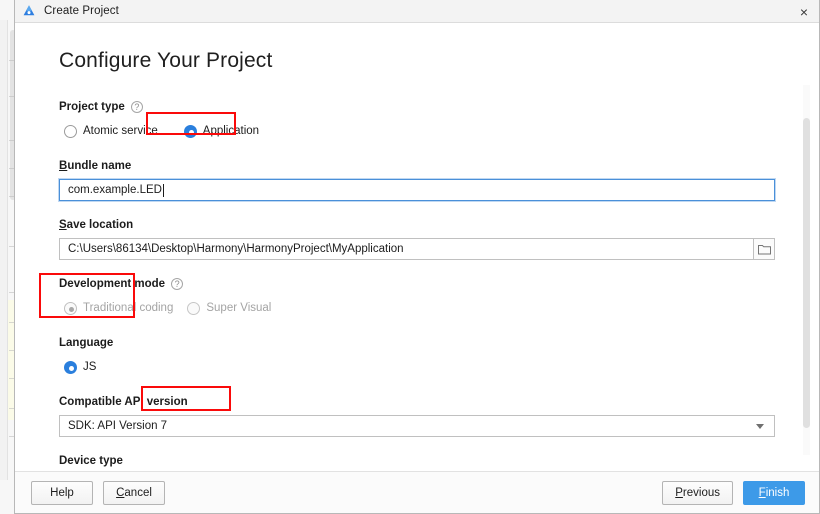  I want to click on language-field: Language JS, so click(417, 357).